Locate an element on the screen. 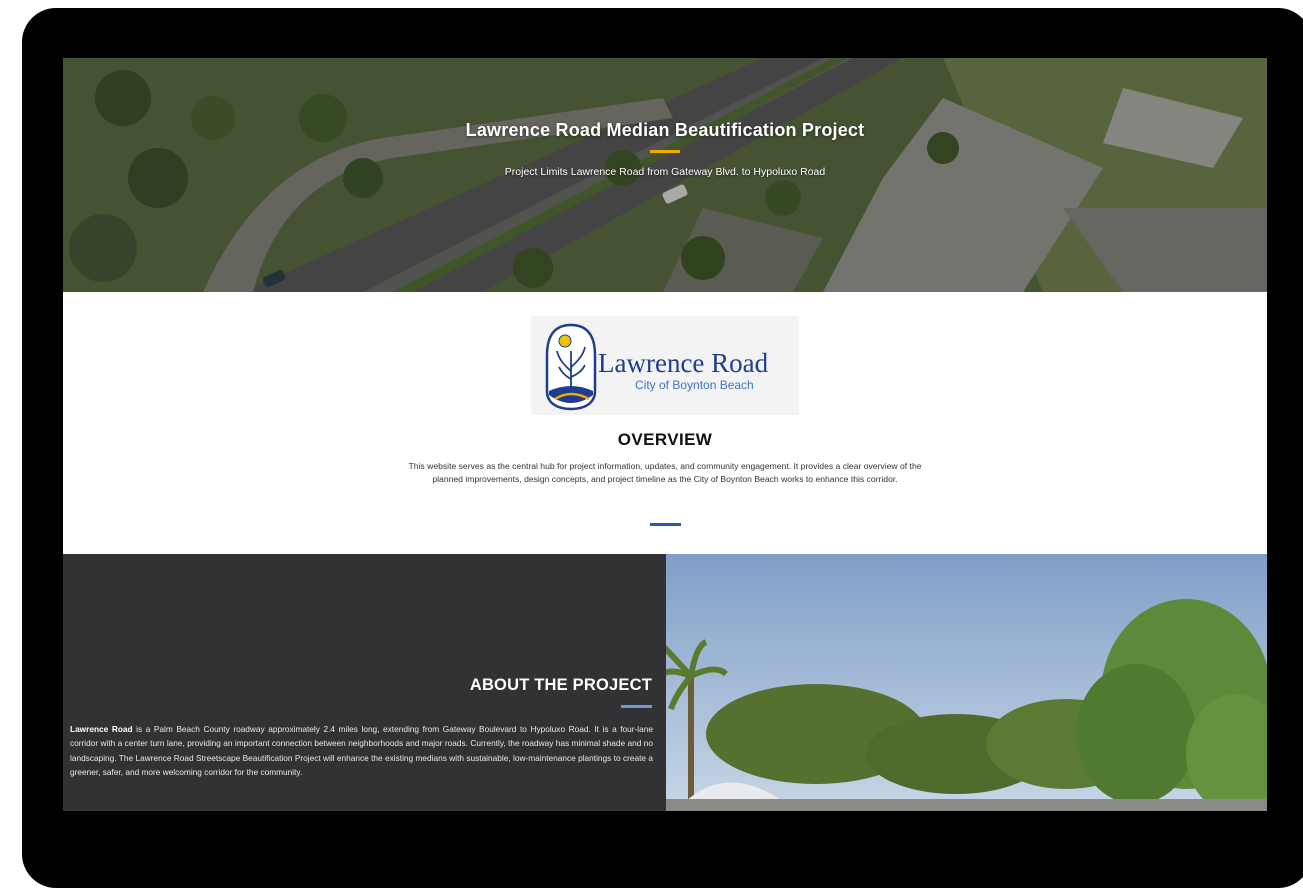 Image resolution: width=1303 pixels, height=888 pixels. overview-heading: OVERVIEW is located at coordinates (665, 439).